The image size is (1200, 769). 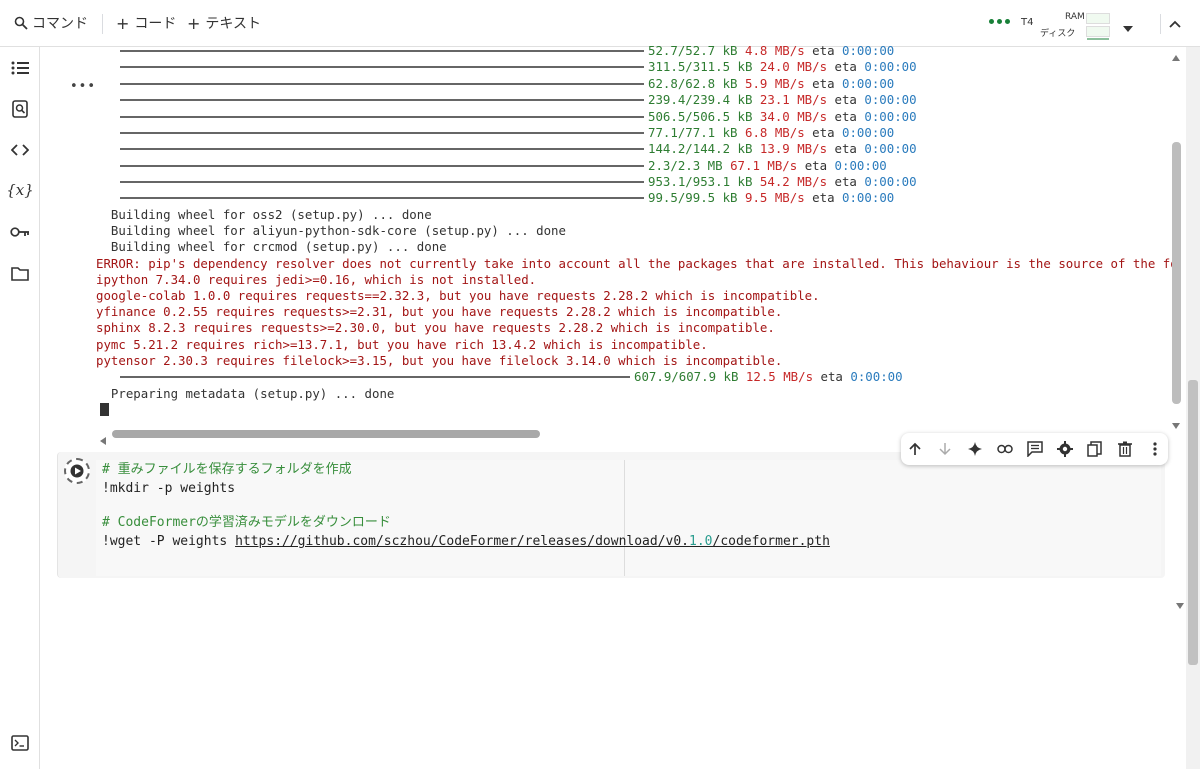 I want to click on settings-gear-icon, so click(x=1065, y=449).